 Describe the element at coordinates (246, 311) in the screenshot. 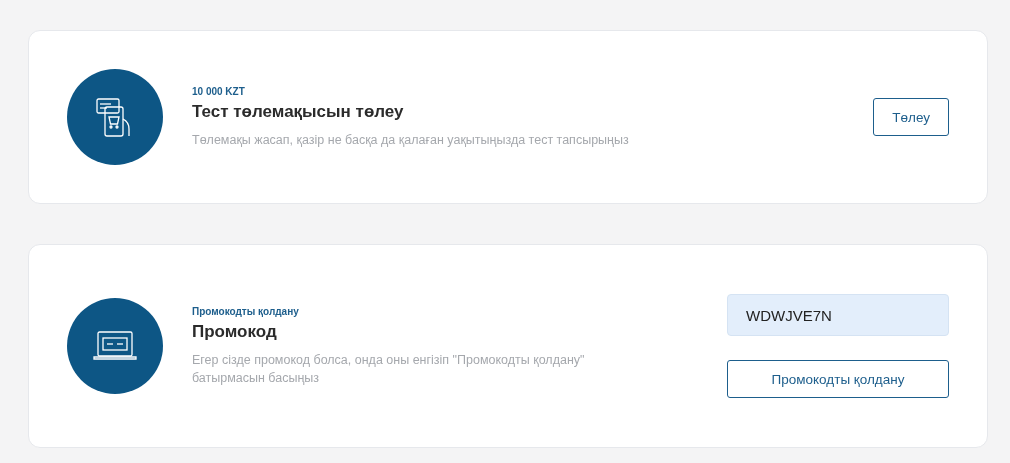

I see `card-eyebrow: Промокодты қолдану` at that location.